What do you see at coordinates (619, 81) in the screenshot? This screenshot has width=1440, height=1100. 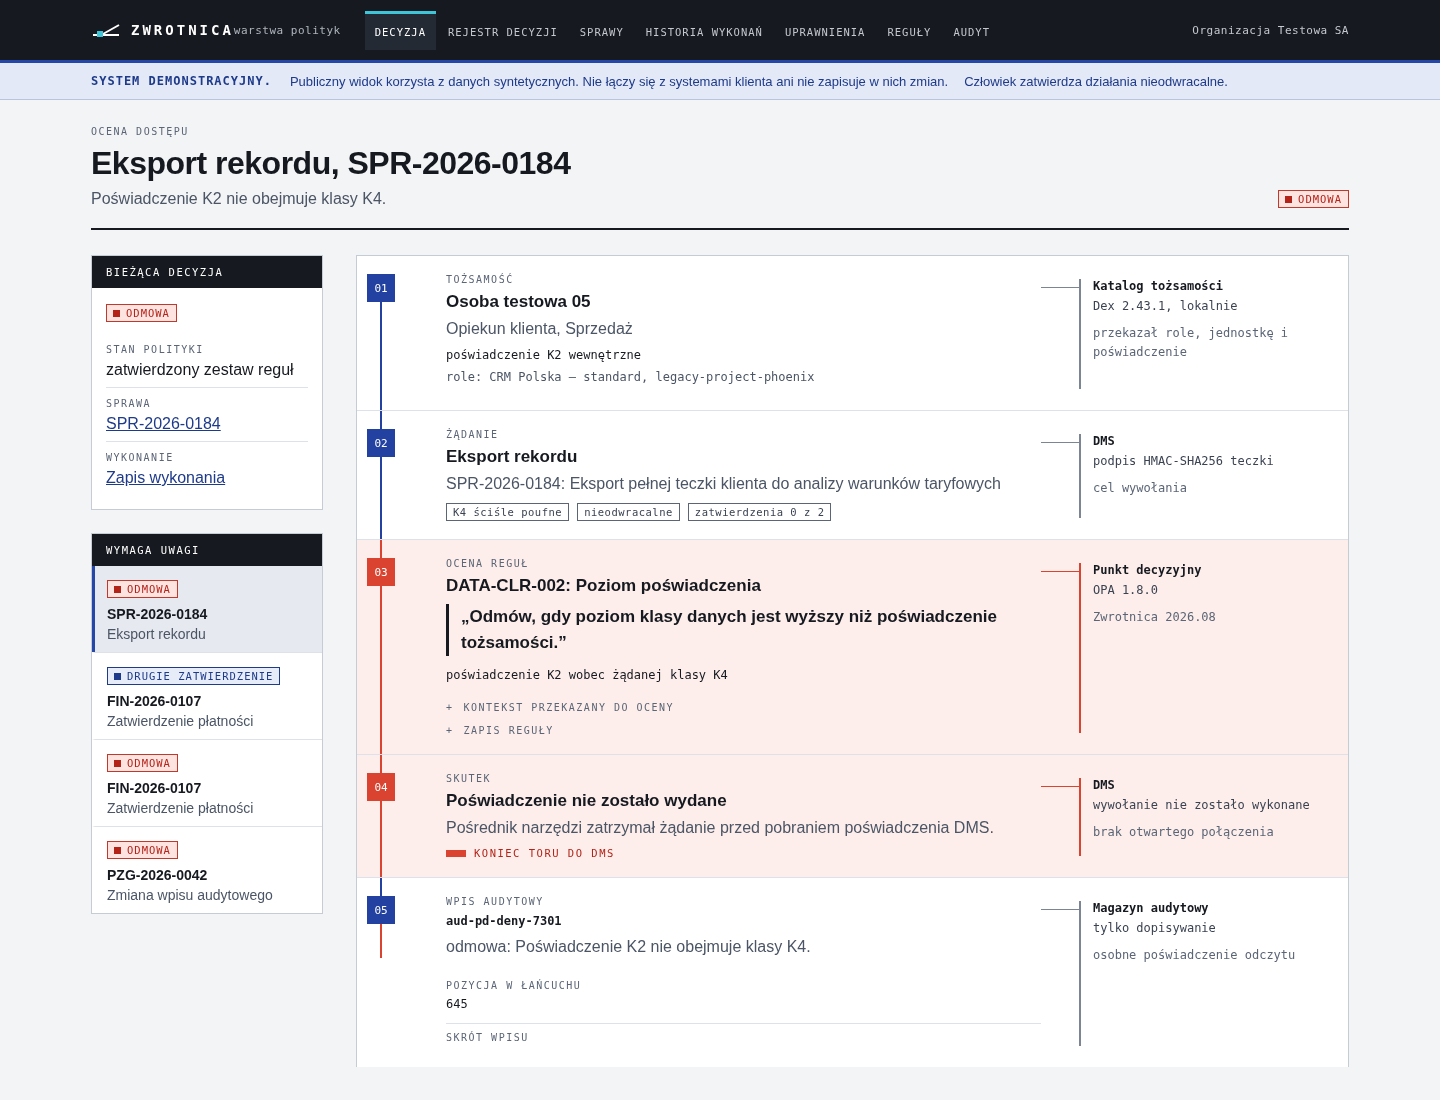 I see `banner-message: Publiczny widok korzysta z danych syntetycznych. Nie łączy się z systemami klienta ani nie zapisuje w nich zmian.` at bounding box center [619, 81].